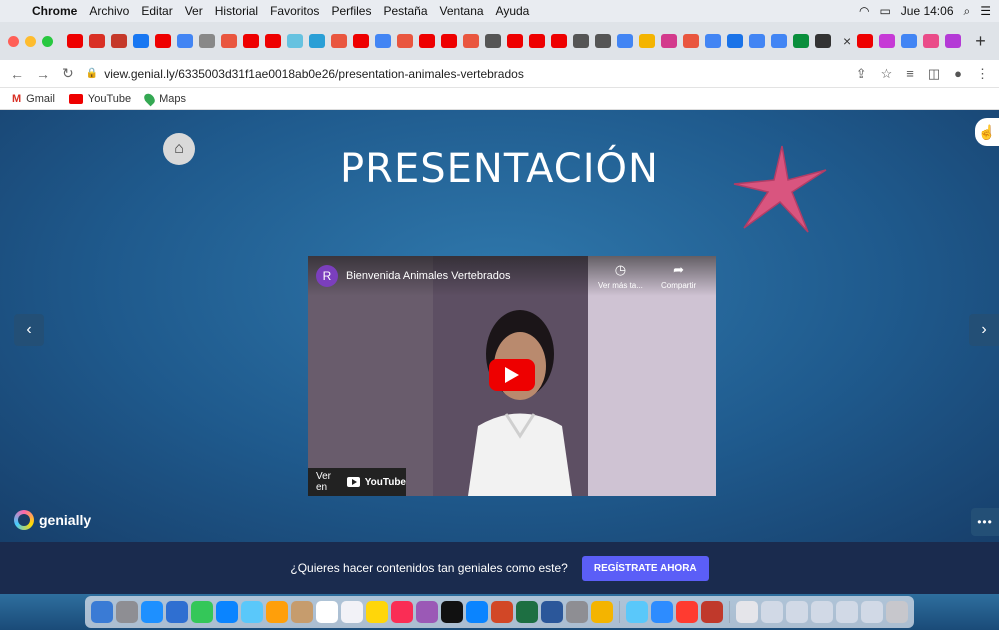 The image size is (999, 630). What do you see at coordinates (194, 11) in the screenshot?
I see `menu-ver: Ver` at bounding box center [194, 11].